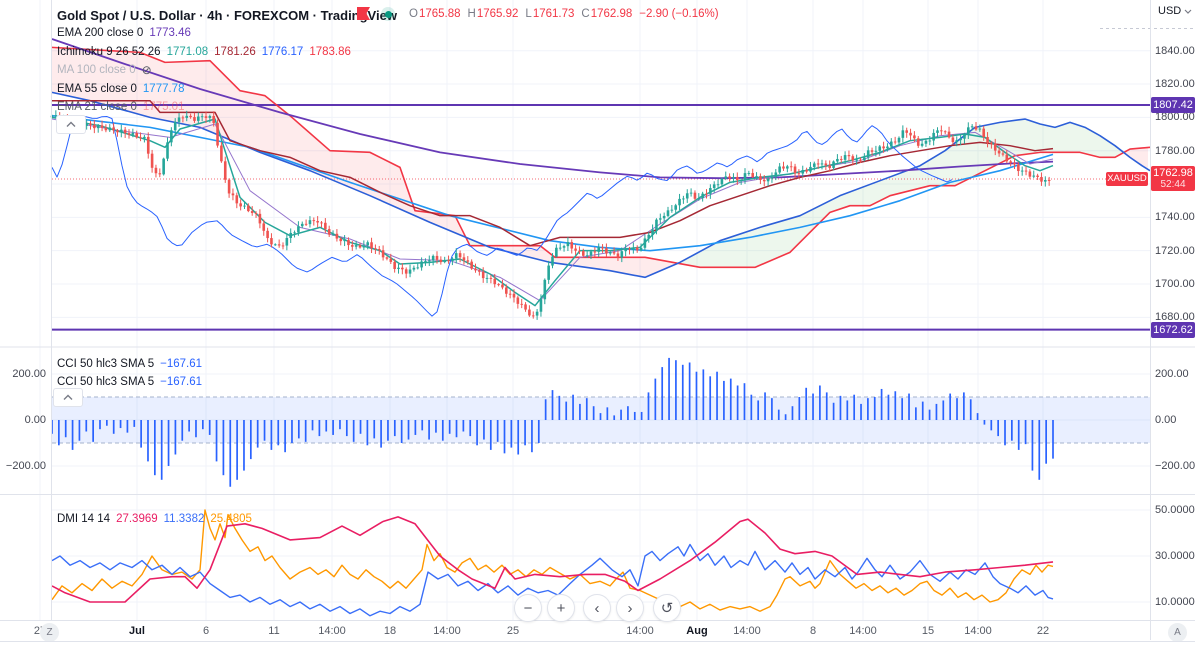  What do you see at coordinates (1043, 631) in the screenshot?
I see `time-axis-label: 22` at bounding box center [1043, 631].